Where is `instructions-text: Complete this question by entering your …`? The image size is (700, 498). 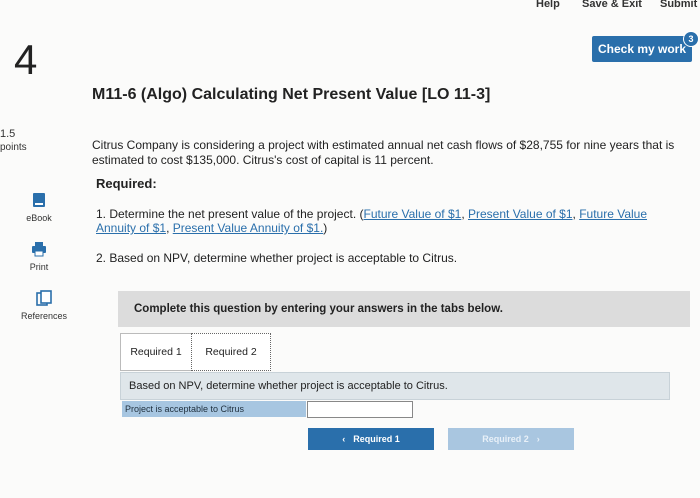 instructions-text: Complete this question by entering your … is located at coordinates (318, 309).